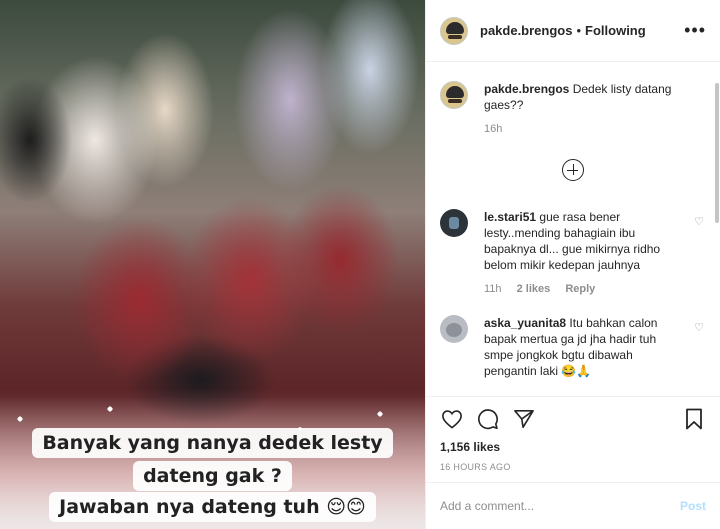 This screenshot has height=529, width=720. What do you see at coordinates (525, 323) in the screenshot?
I see `comment-username: aska_yuanita8` at bounding box center [525, 323].